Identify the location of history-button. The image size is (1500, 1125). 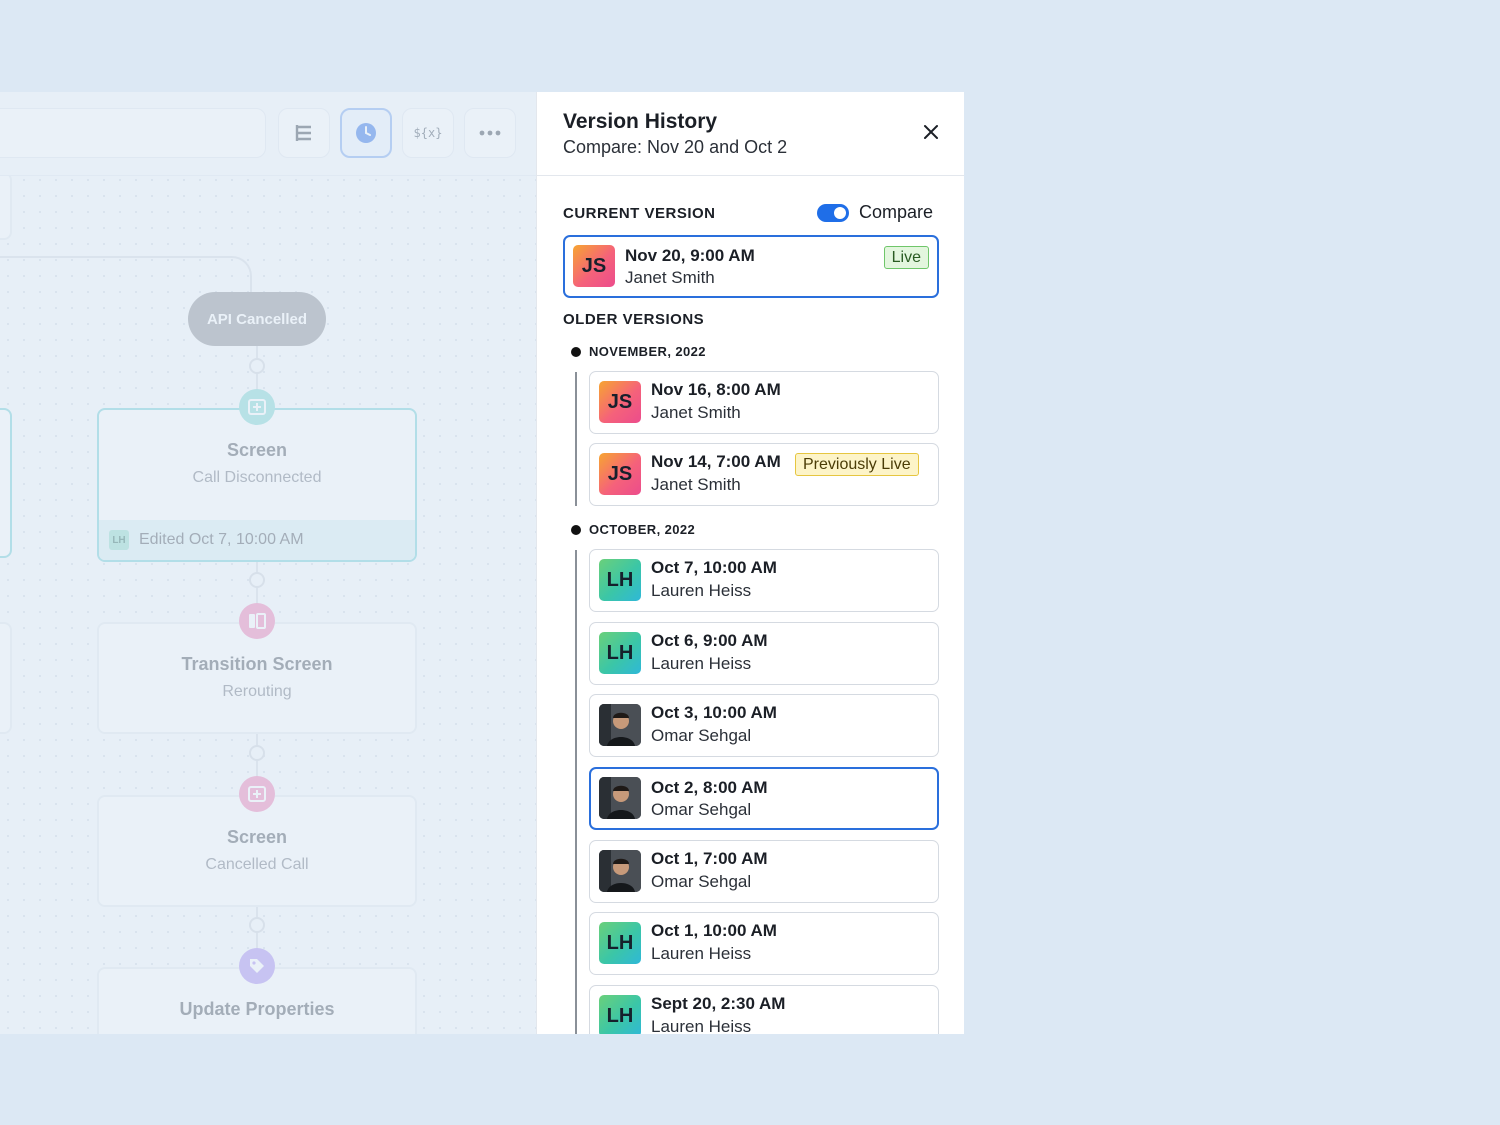
(366, 133).